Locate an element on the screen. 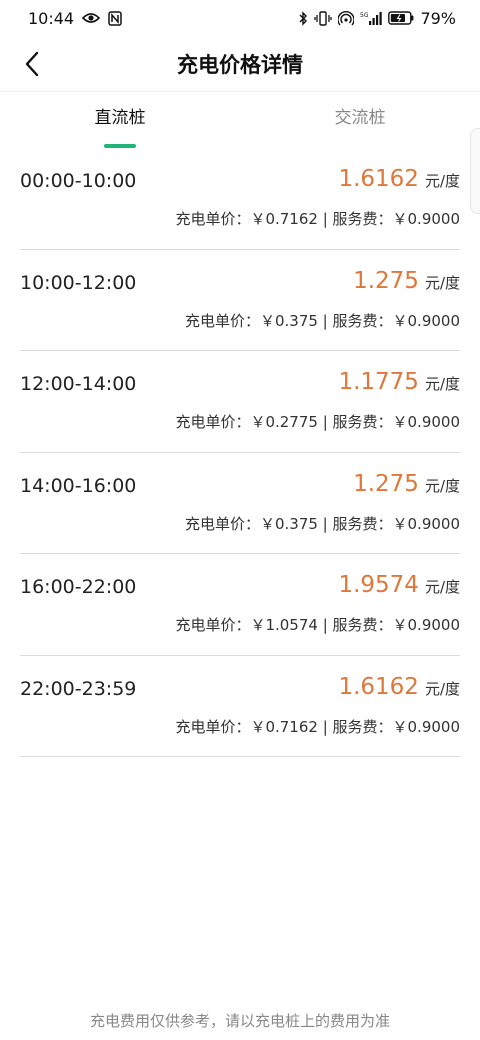 The image size is (480, 1040). disclaimer-note: 充电费用仅供参考，请以充电桩上的费用为准 is located at coordinates (239, 1021).